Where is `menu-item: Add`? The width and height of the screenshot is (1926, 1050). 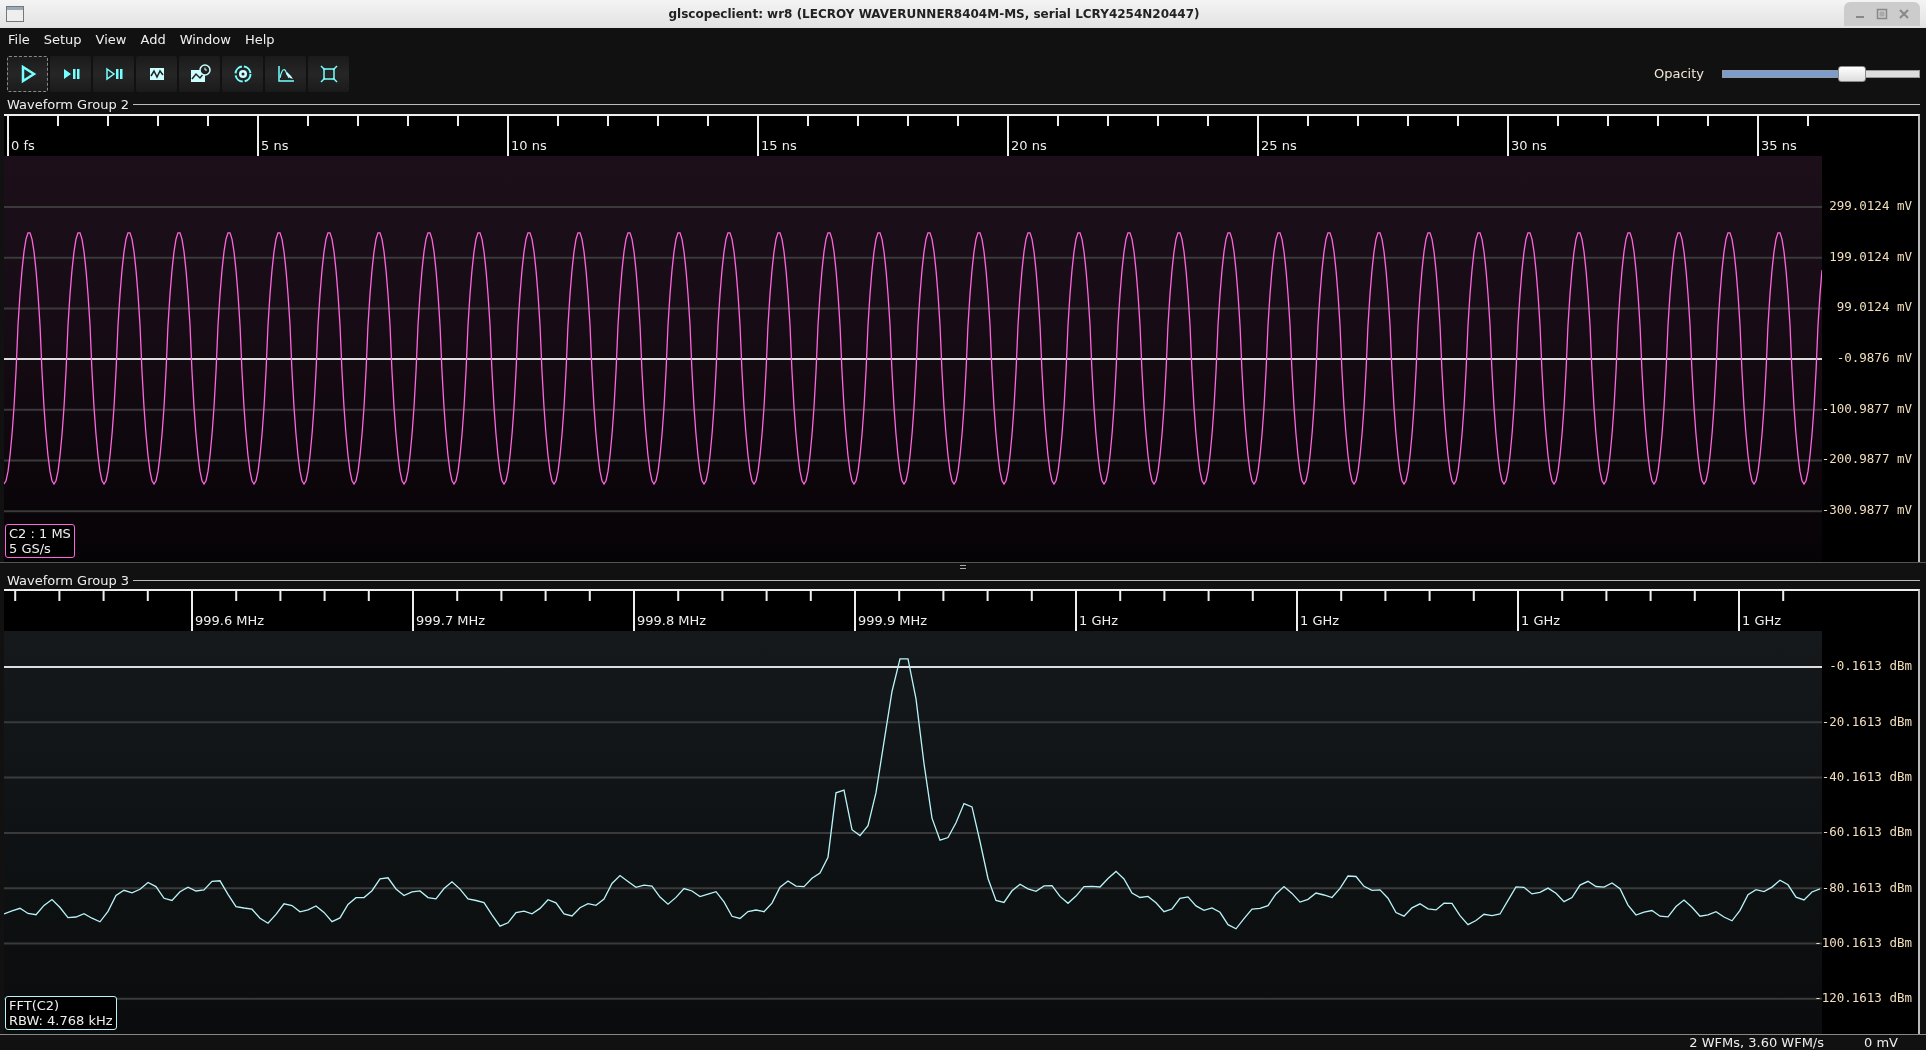 menu-item: Add is located at coordinates (153, 40).